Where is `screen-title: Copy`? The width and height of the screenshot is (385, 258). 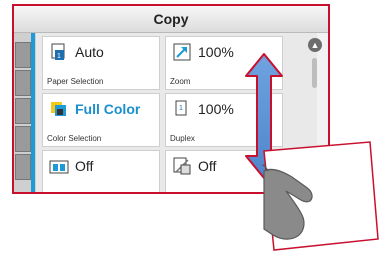
screen-title: Copy is located at coordinates (171, 19).